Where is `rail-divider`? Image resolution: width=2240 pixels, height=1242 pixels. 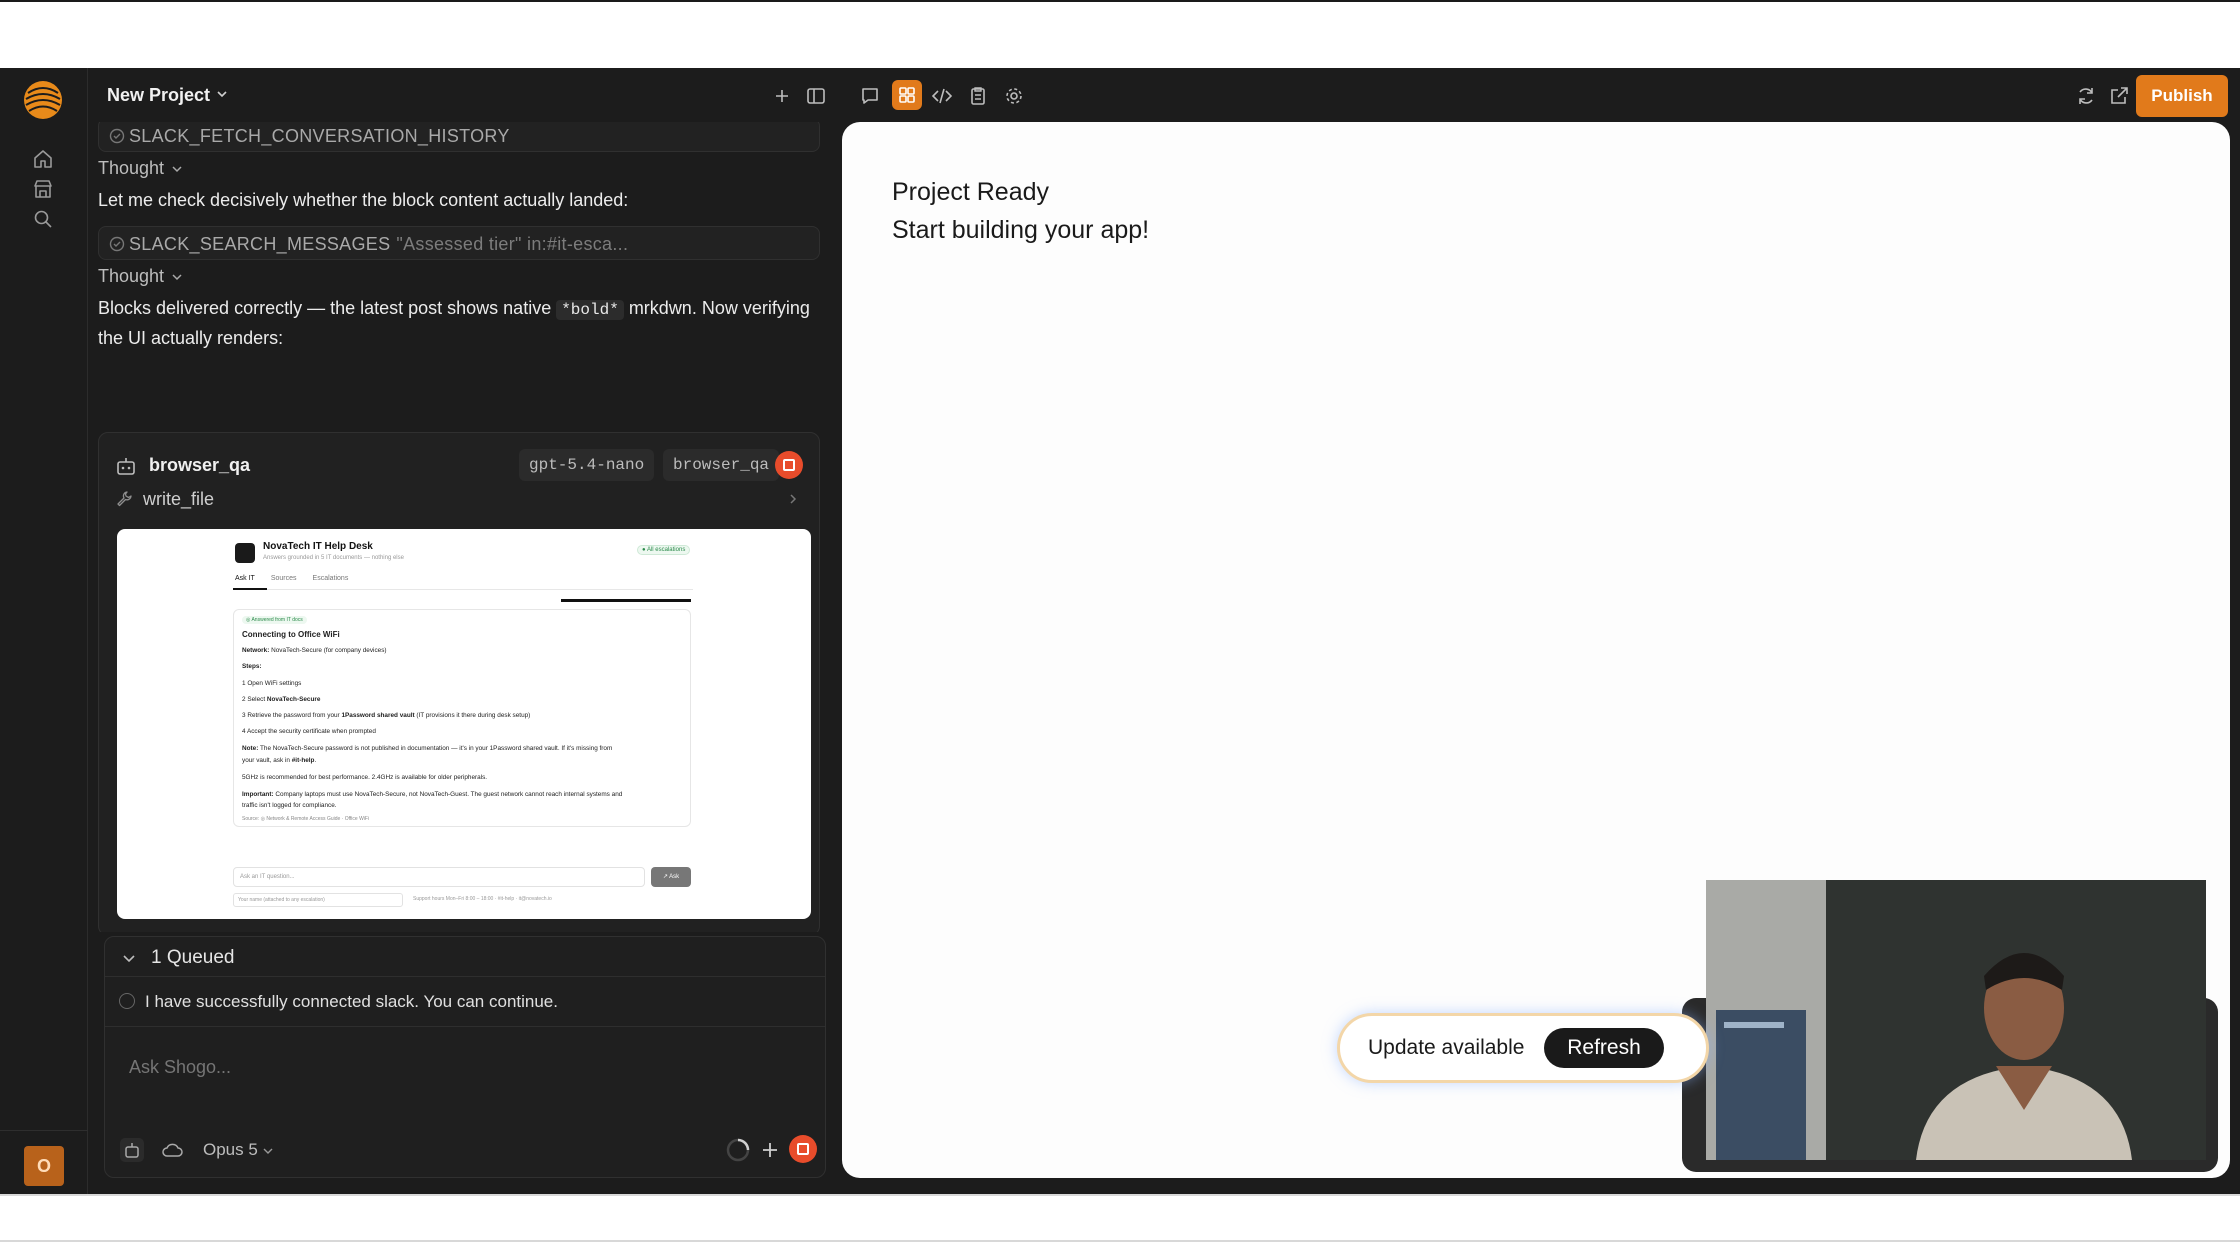 rail-divider is located at coordinates (44, 1130).